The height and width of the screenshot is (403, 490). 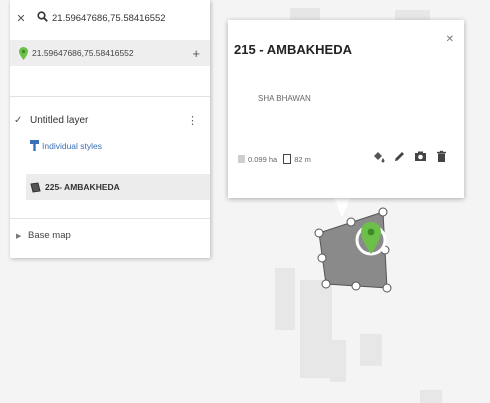 What do you see at coordinates (378, 156) in the screenshot?
I see `fill-color-icon` at bounding box center [378, 156].